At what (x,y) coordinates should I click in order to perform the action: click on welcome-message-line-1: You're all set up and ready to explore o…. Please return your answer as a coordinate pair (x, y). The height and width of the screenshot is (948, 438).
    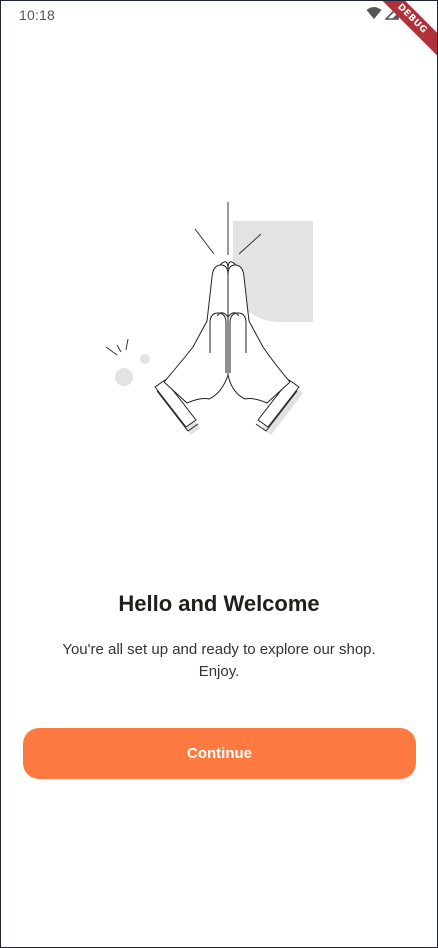
    Looking at the image, I should click on (219, 649).